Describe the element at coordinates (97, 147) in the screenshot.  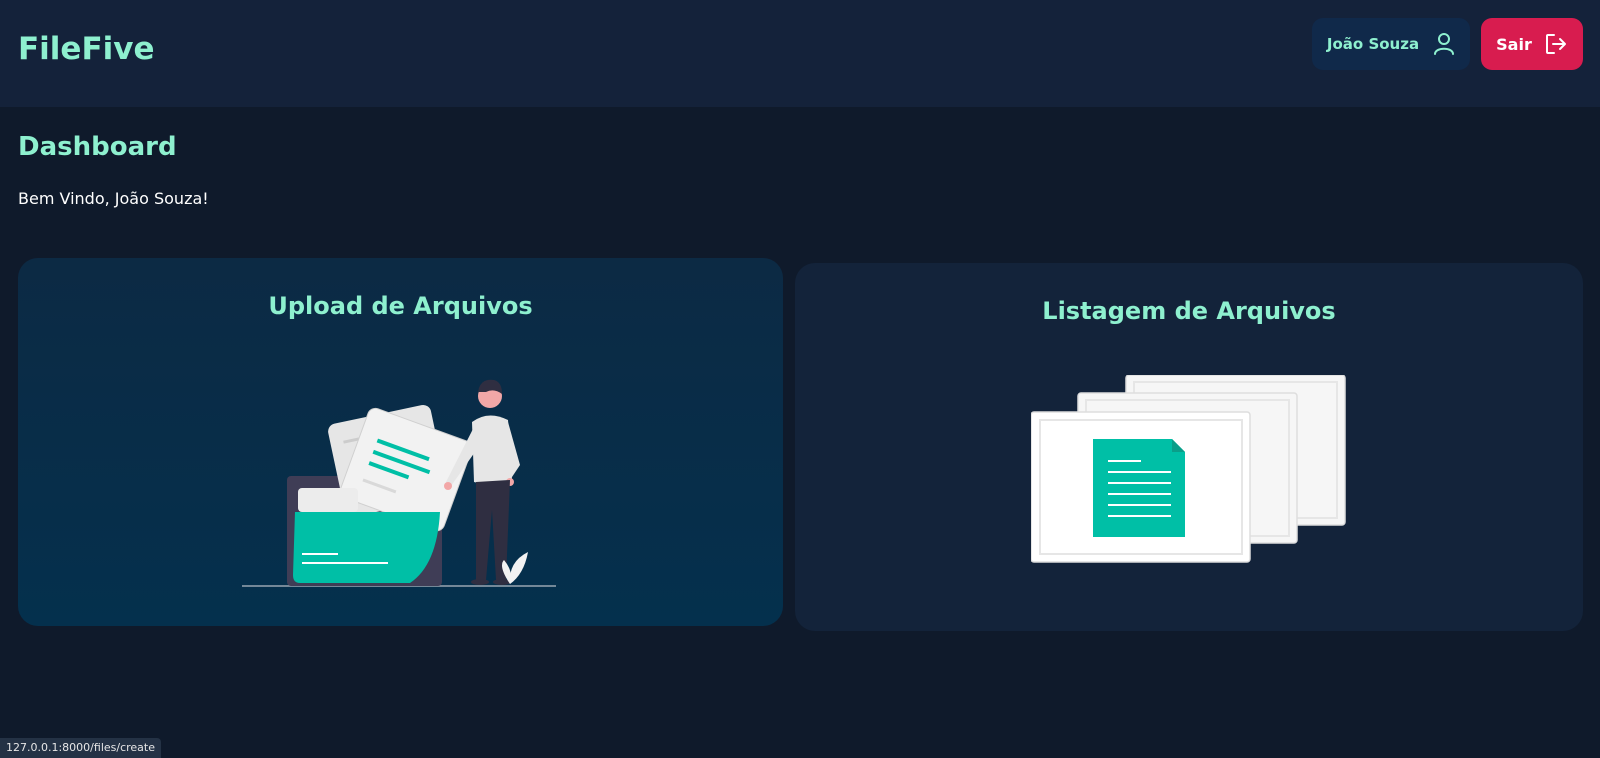
I see `page-title: Dashboard` at that location.